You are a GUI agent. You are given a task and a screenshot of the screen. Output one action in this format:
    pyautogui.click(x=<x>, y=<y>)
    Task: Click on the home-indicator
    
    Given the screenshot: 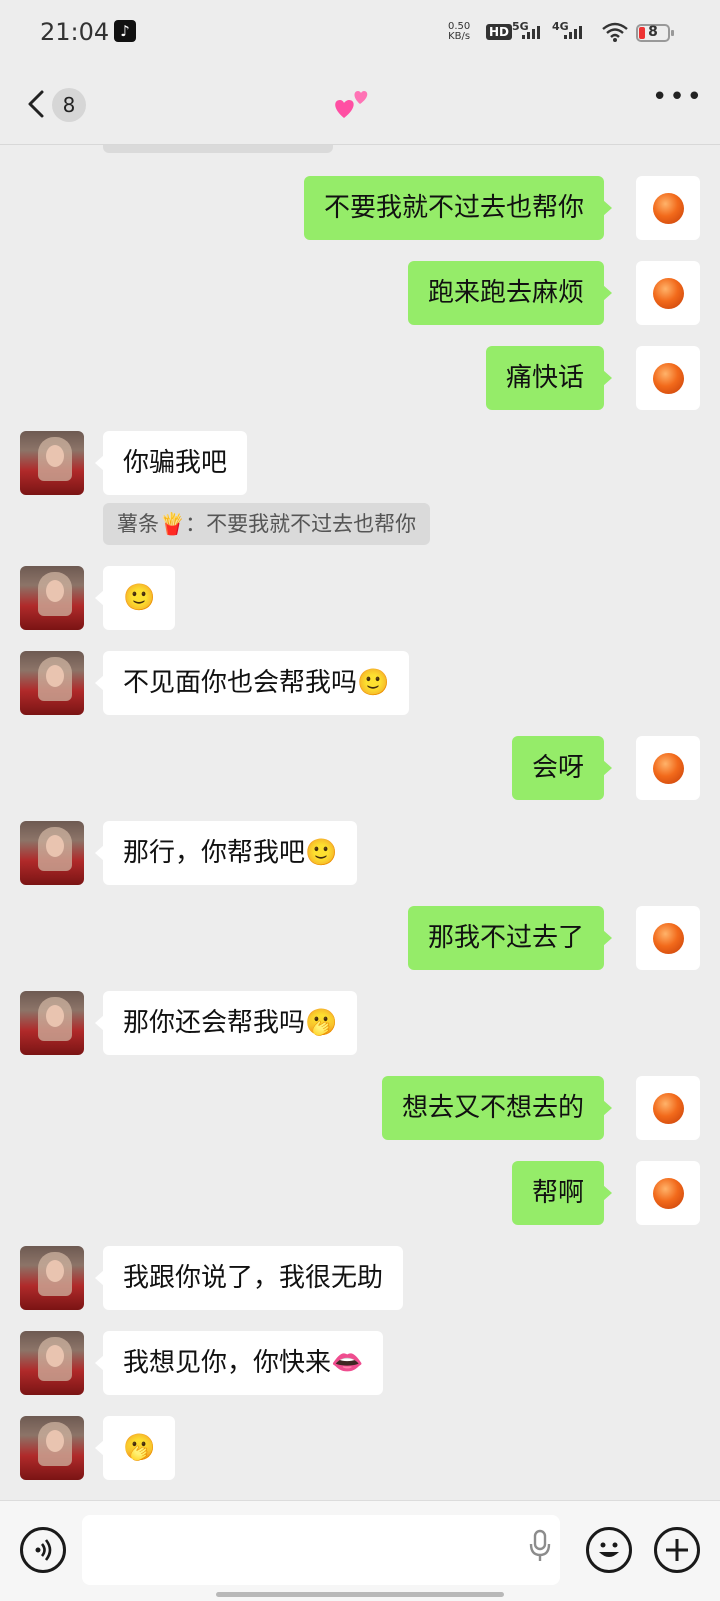 What is the action you would take?
    pyautogui.click(x=360, y=1594)
    